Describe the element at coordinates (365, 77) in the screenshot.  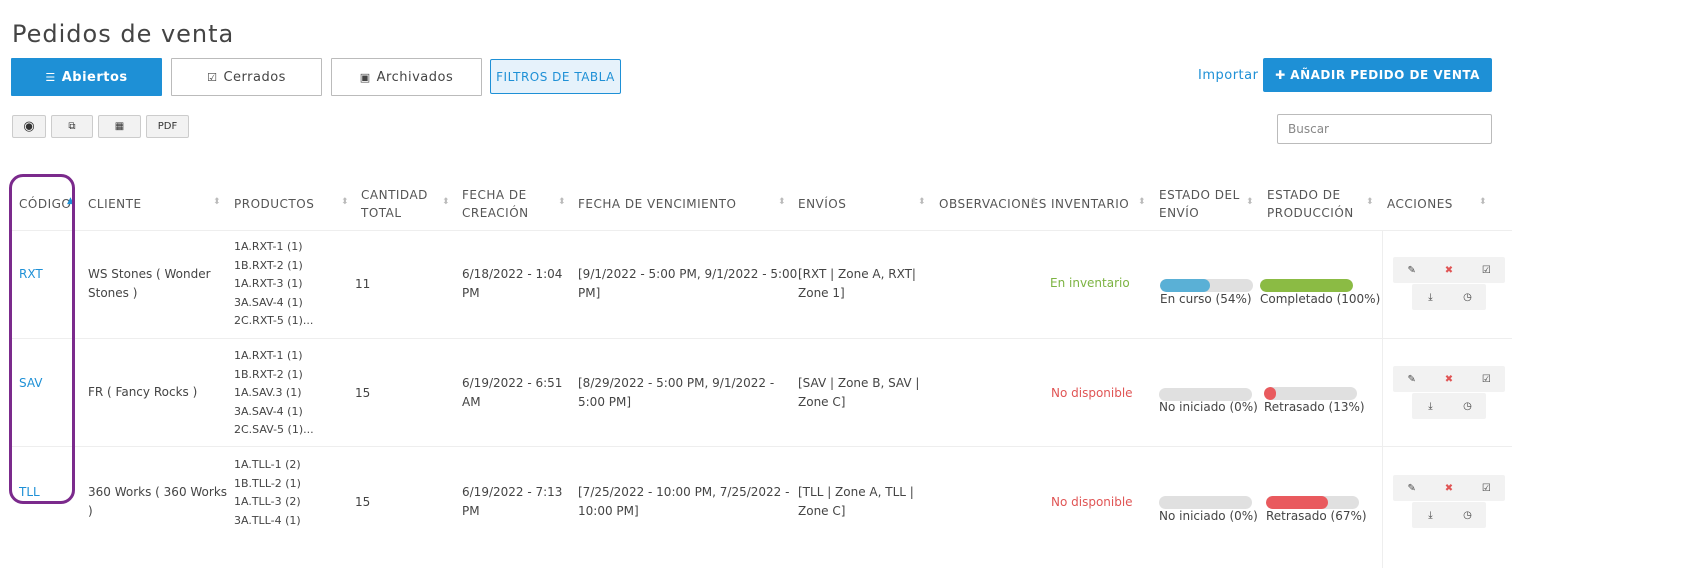
I see `inbox-icon: ▣` at that location.